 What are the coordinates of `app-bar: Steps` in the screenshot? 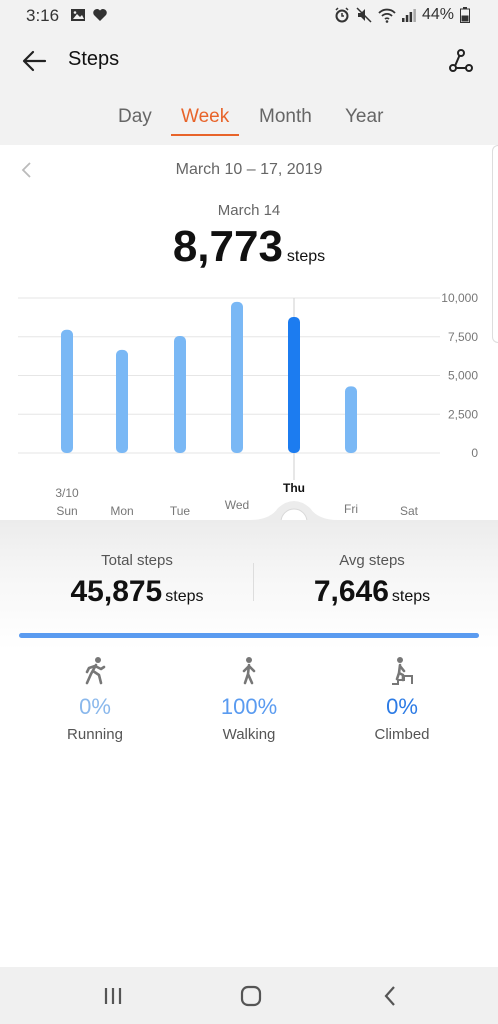 It's located at (249, 62).